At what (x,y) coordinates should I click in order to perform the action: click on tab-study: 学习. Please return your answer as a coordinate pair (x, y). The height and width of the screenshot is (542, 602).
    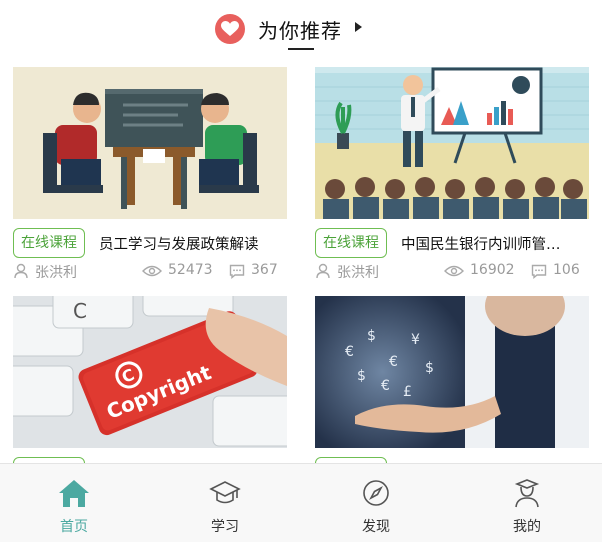
    Looking at the image, I should click on (225, 503).